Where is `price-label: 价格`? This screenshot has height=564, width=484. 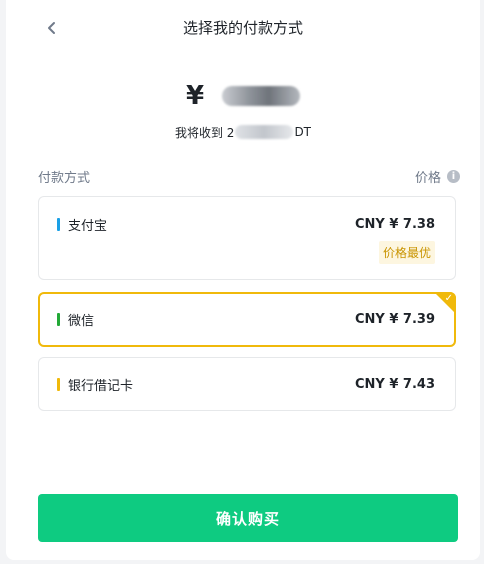
price-label: 价格 is located at coordinates (427, 178).